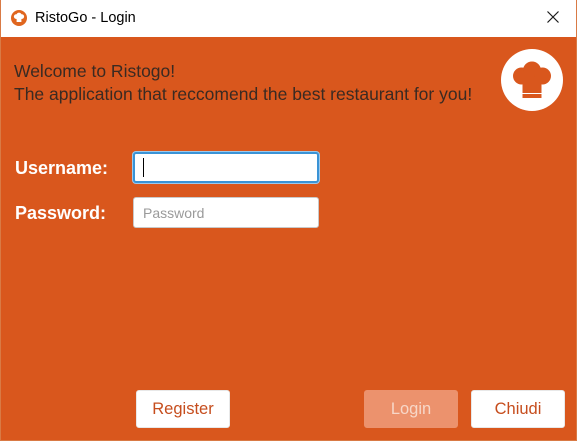  I want to click on close-button: Chiudi, so click(518, 409).